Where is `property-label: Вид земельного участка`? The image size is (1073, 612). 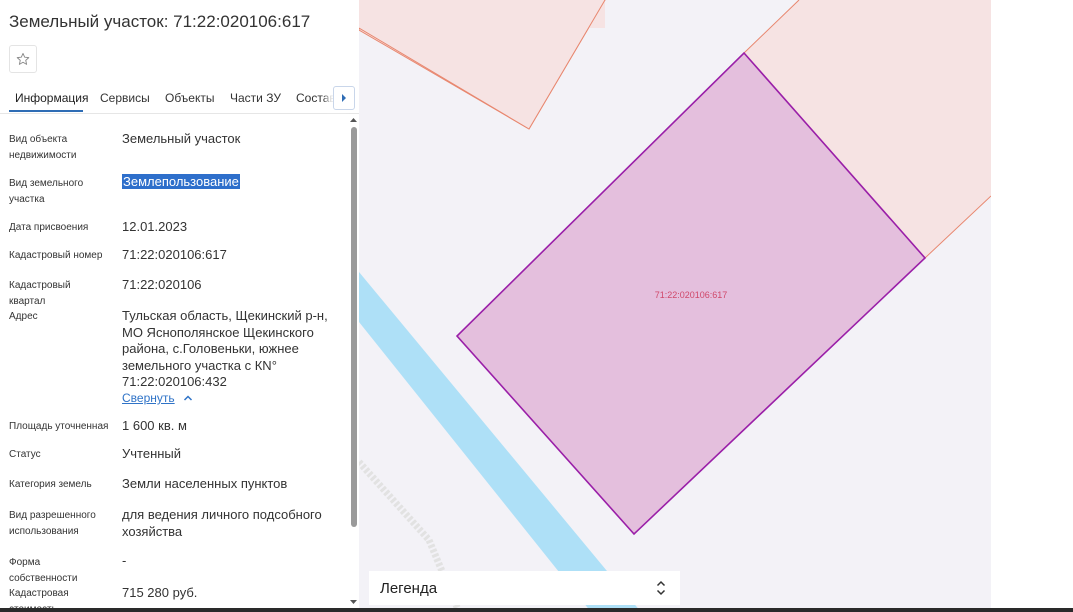 property-label: Вид земельного участка is located at coordinates (46, 191).